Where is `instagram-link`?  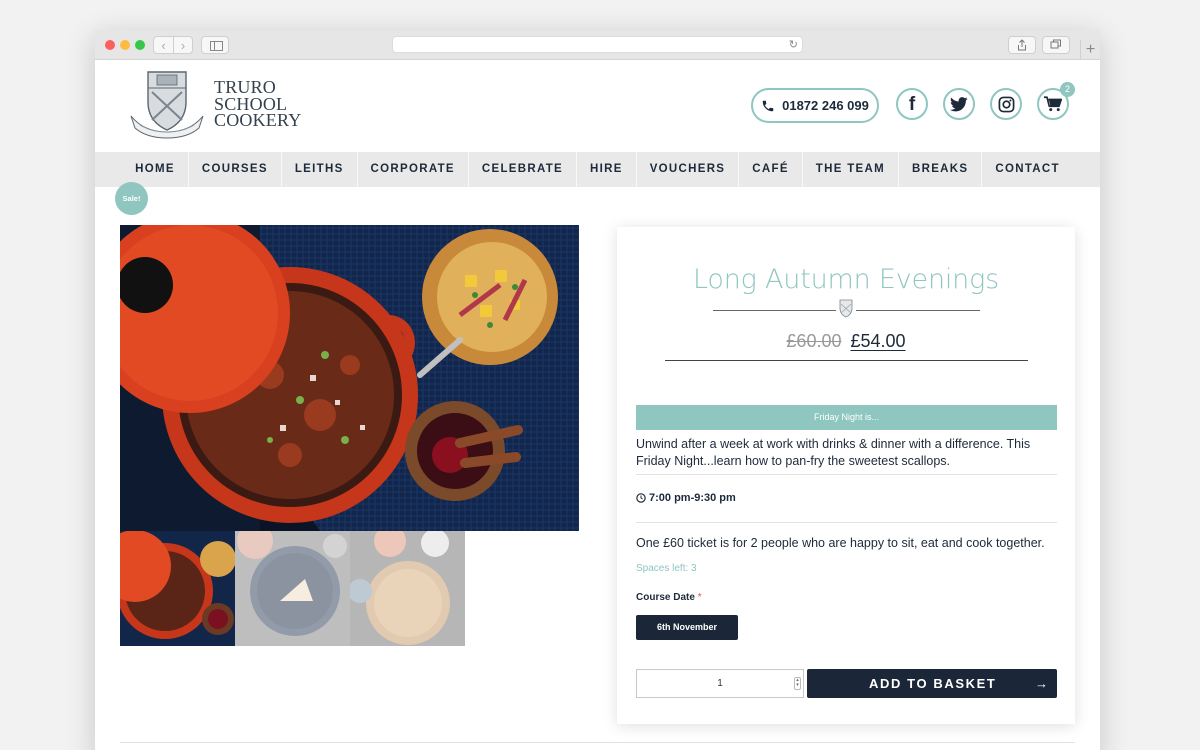
instagram-link is located at coordinates (1006, 104).